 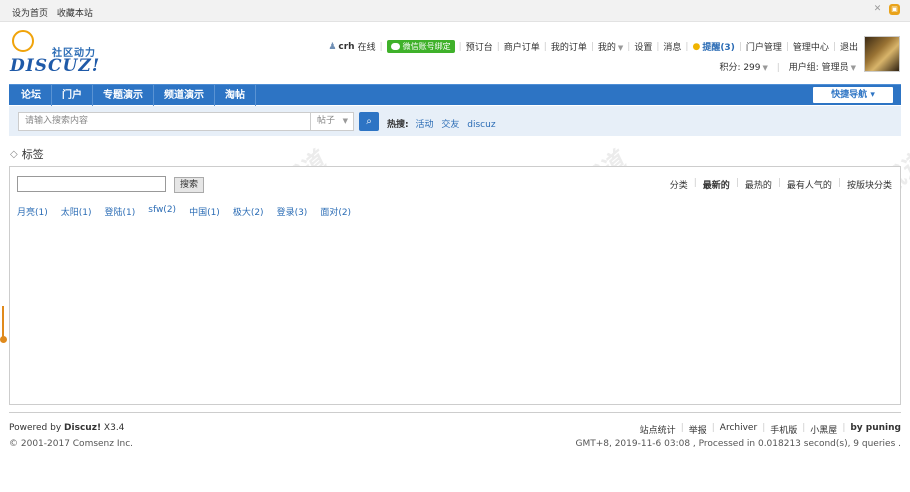 I want to click on nav-item-portal: 门户, so click(x=72, y=95).